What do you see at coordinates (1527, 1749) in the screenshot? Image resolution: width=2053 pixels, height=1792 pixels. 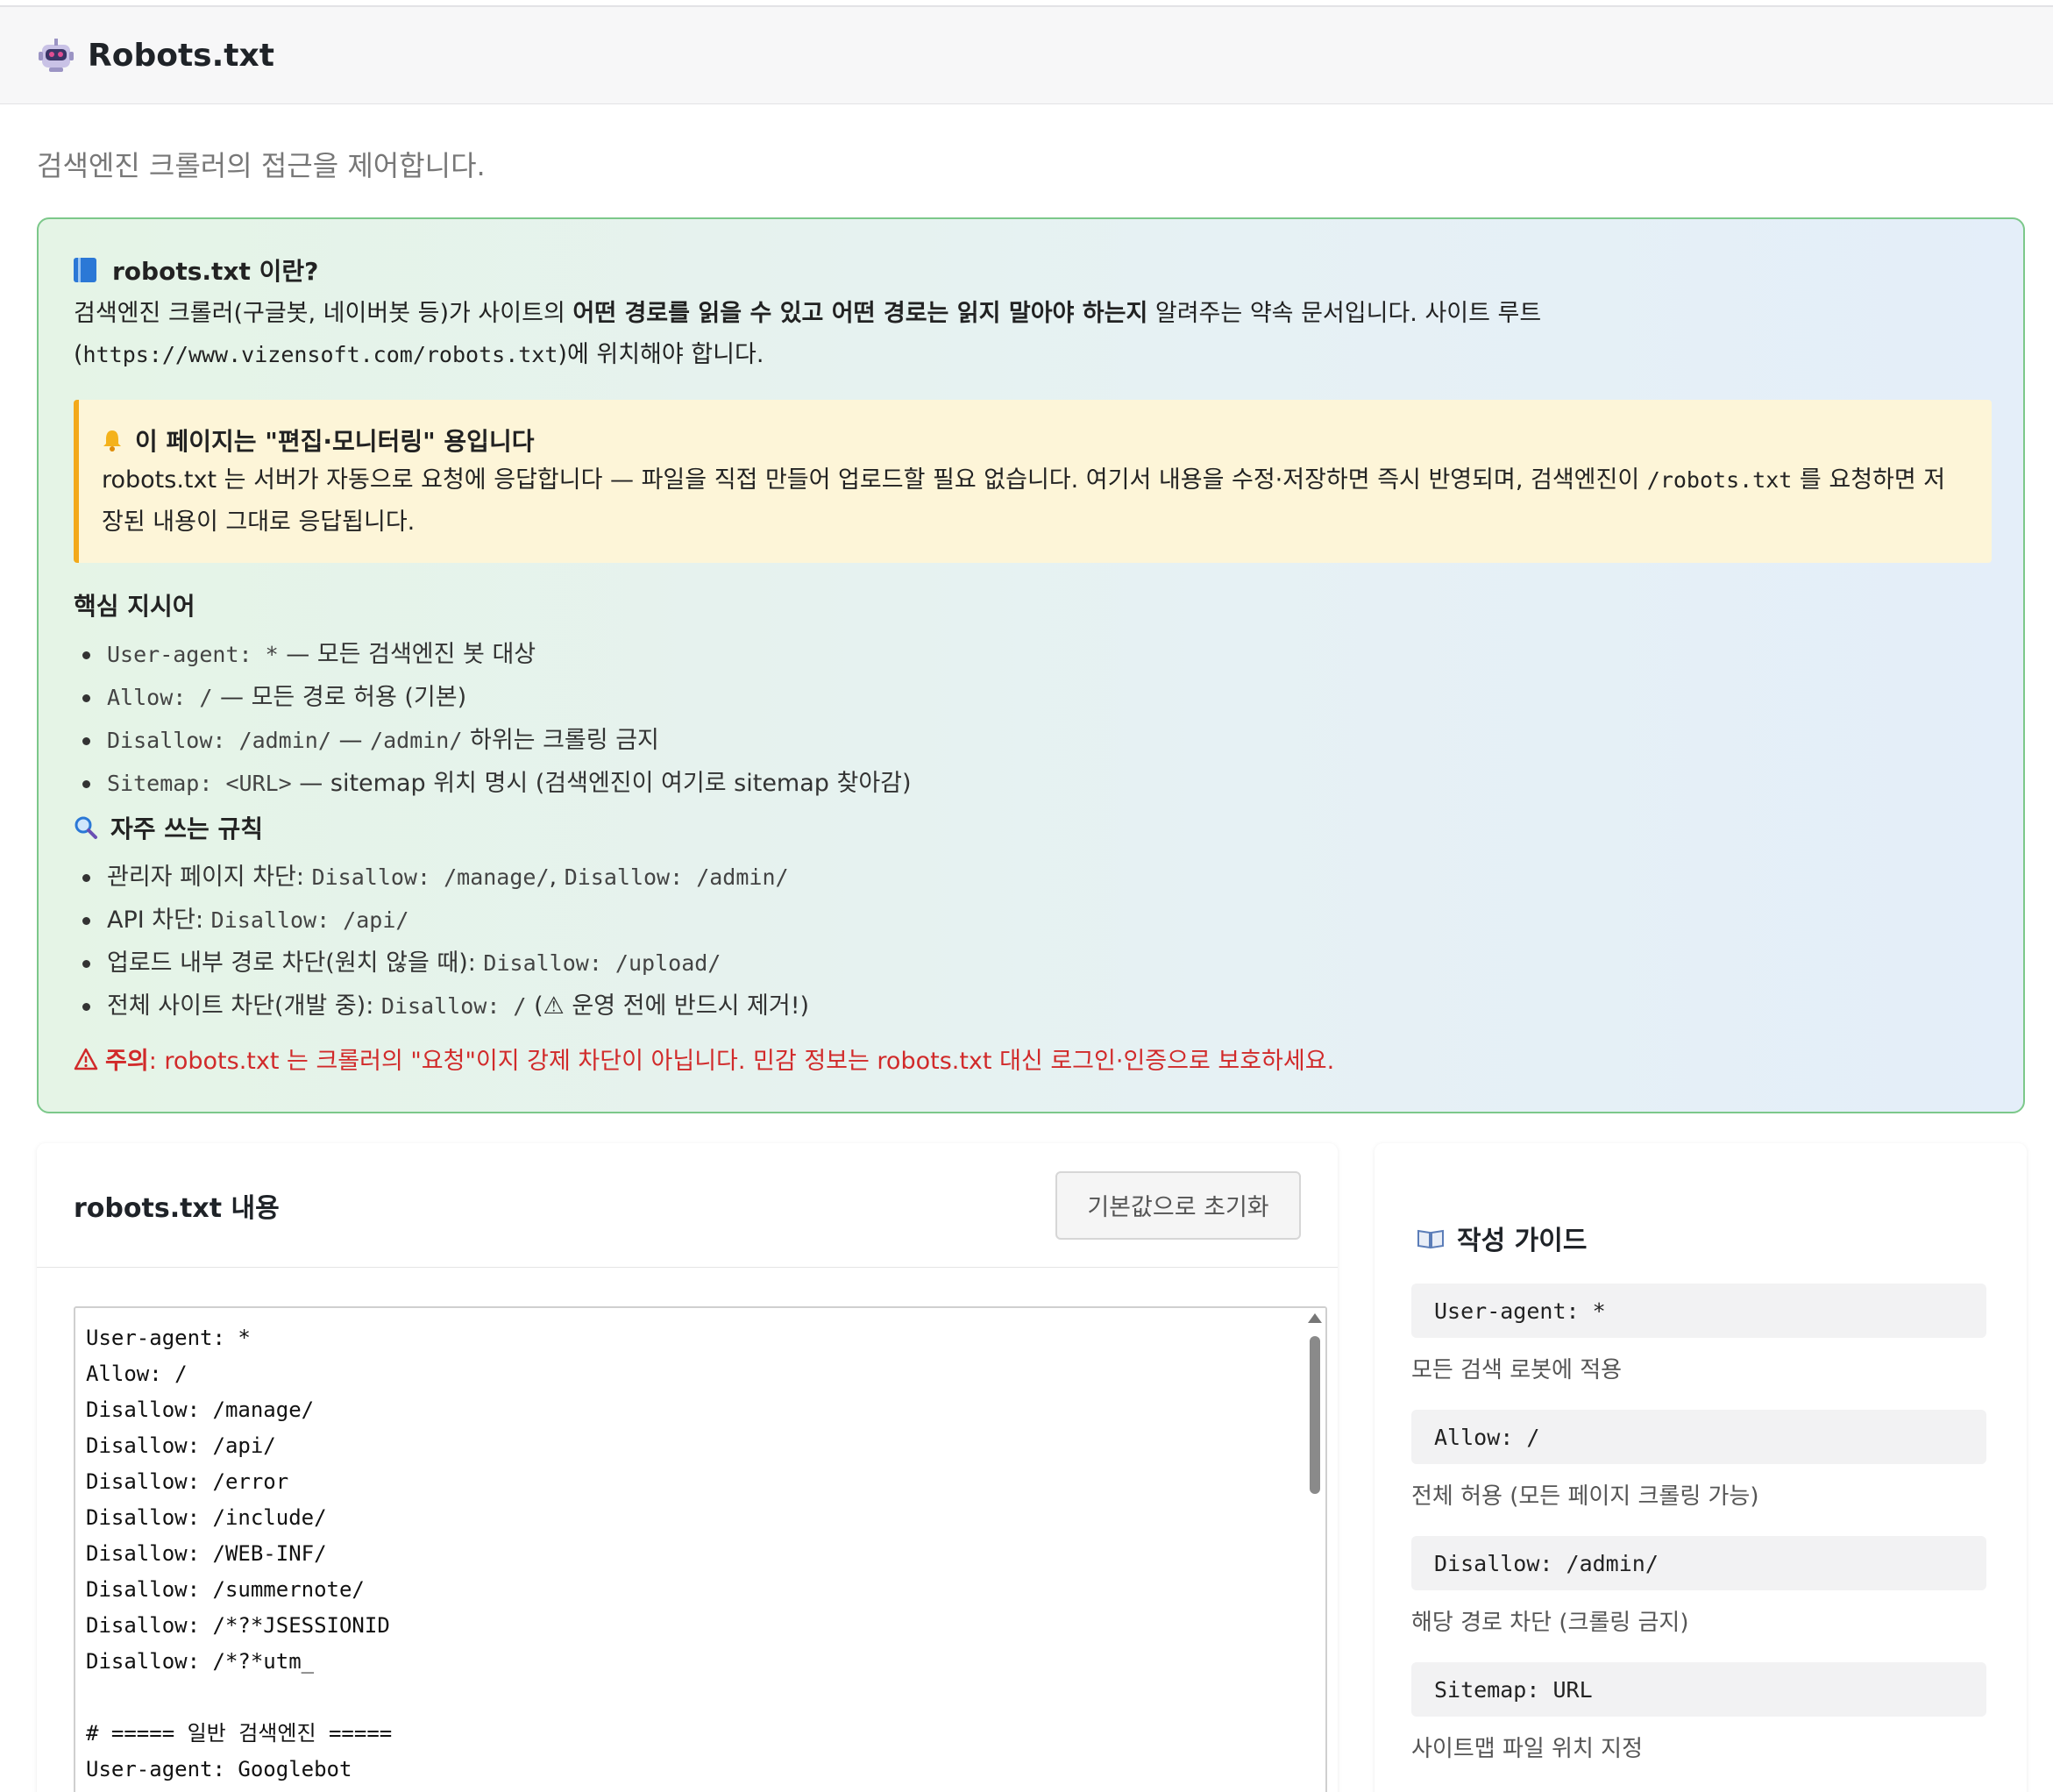 I see `guide-description: 사이트맵 파일 위치 지정` at bounding box center [1527, 1749].